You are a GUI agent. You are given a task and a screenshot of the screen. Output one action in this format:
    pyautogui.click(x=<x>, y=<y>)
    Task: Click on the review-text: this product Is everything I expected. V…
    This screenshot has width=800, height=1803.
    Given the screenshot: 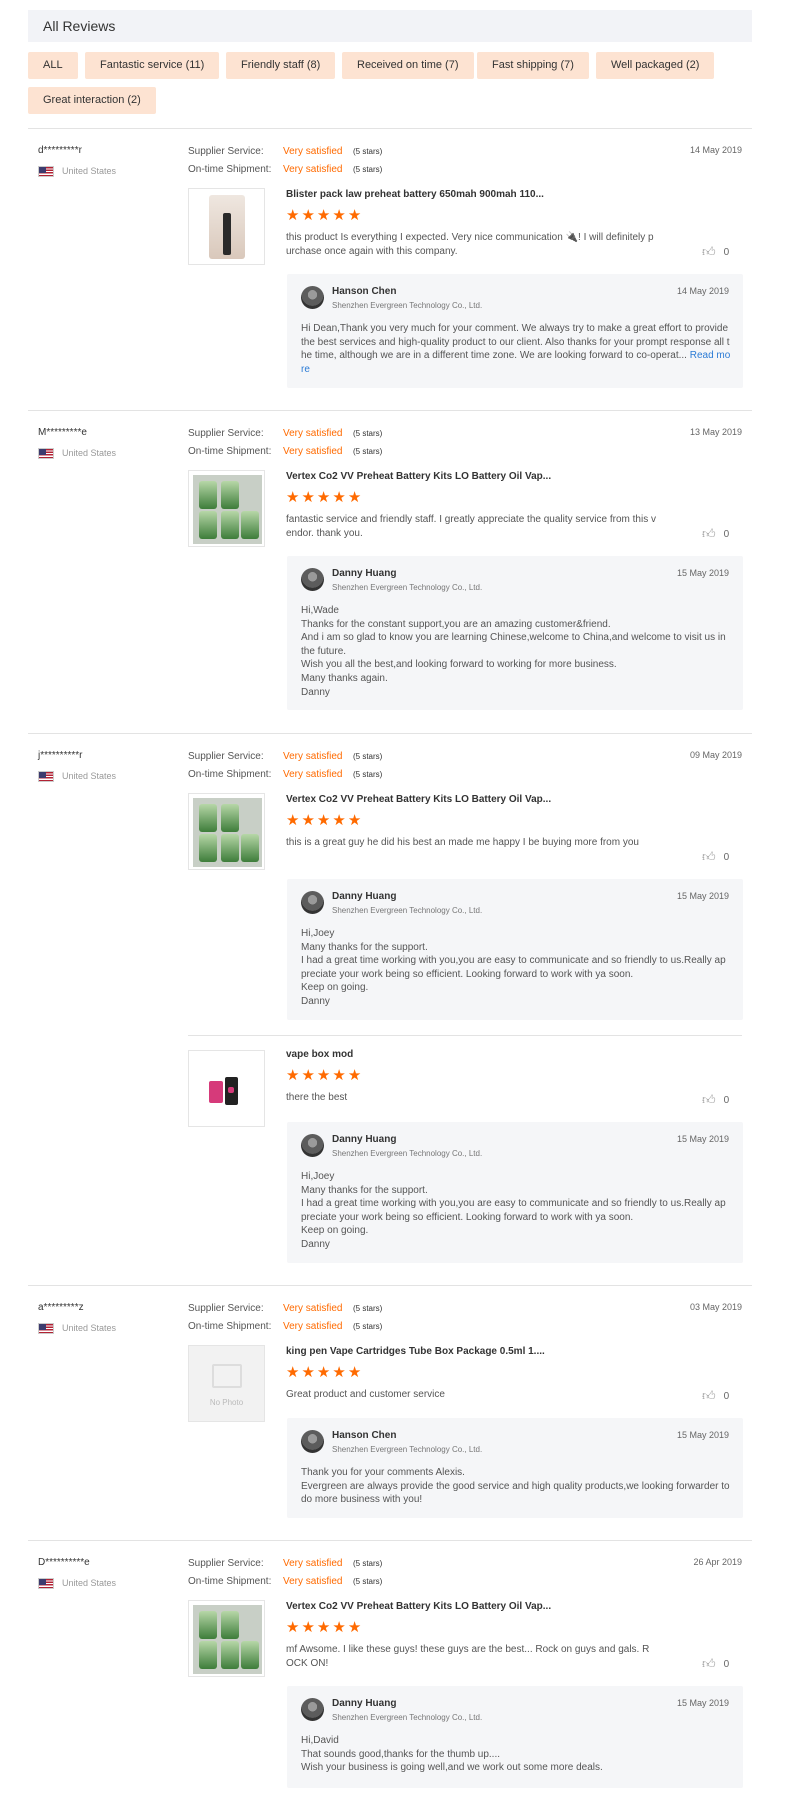 What is the action you would take?
    pyautogui.click(x=470, y=244)
    